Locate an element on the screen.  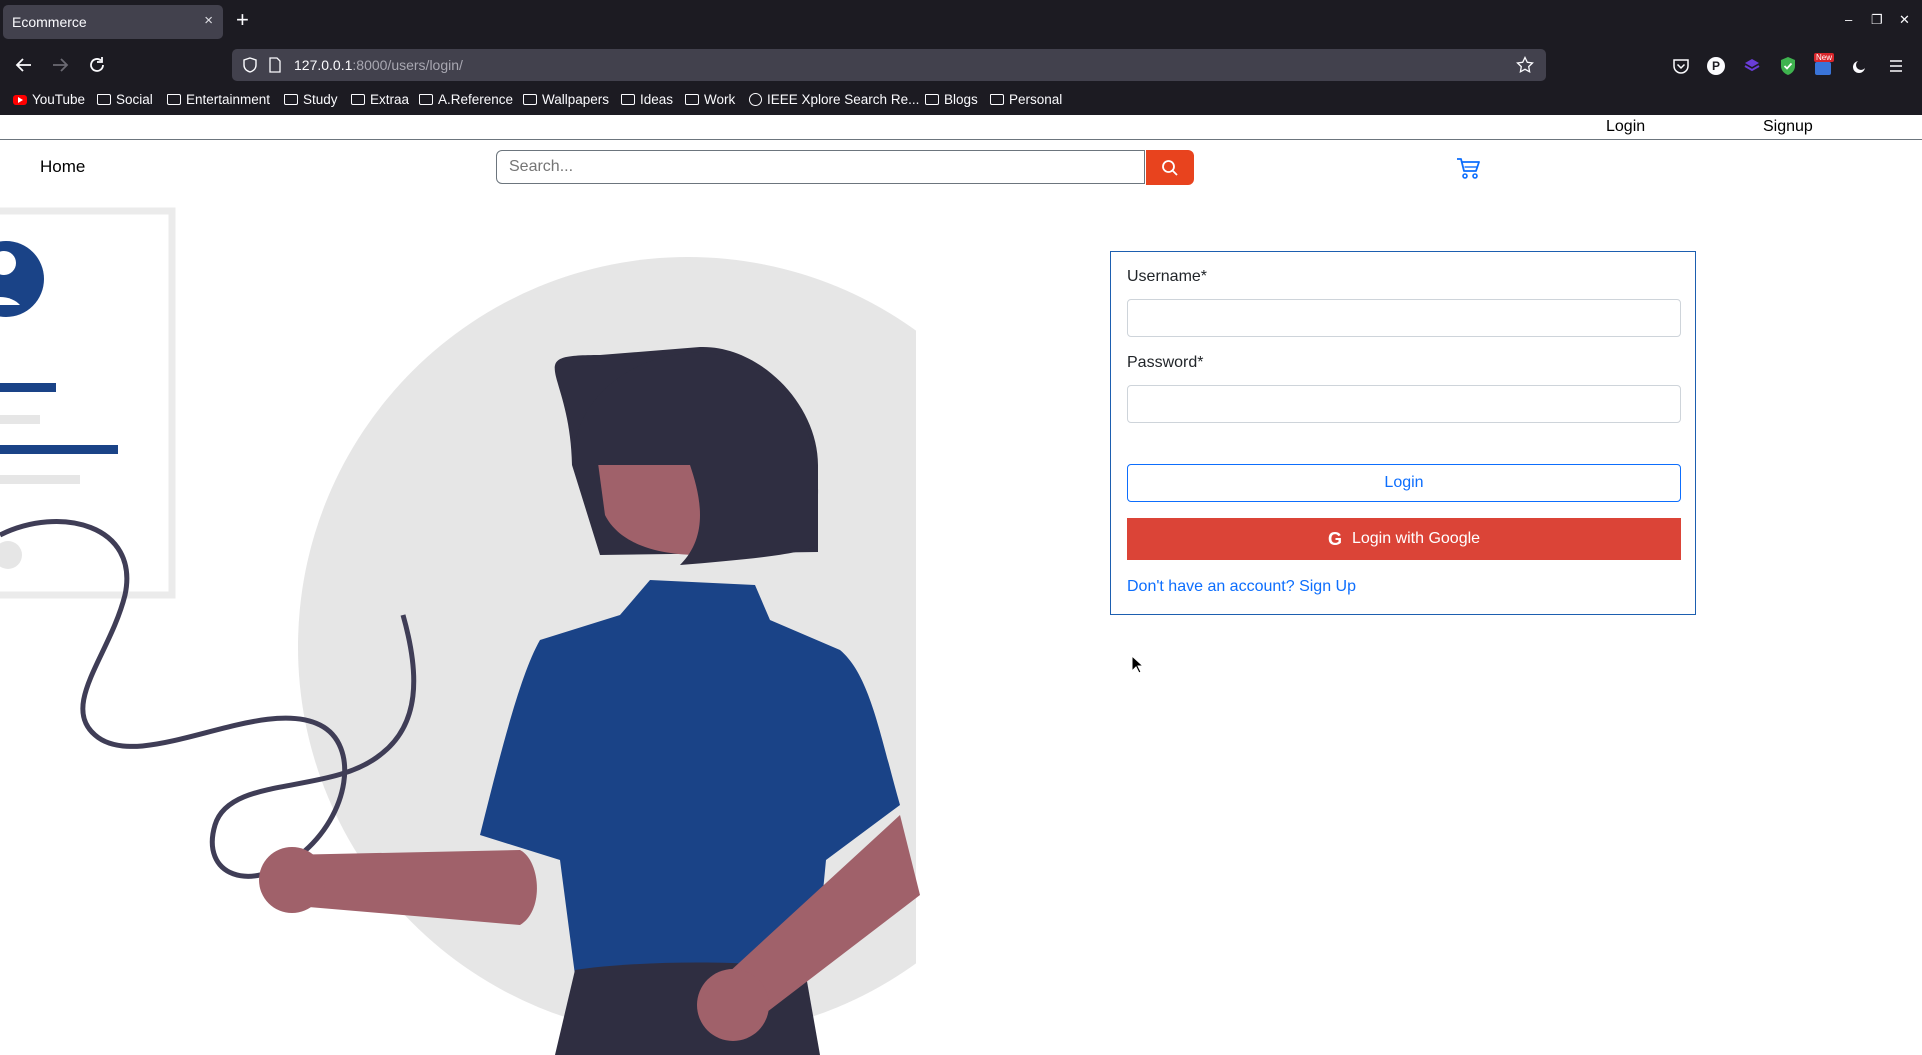
bookmark-item: Work is located at coordinates (710, 99).